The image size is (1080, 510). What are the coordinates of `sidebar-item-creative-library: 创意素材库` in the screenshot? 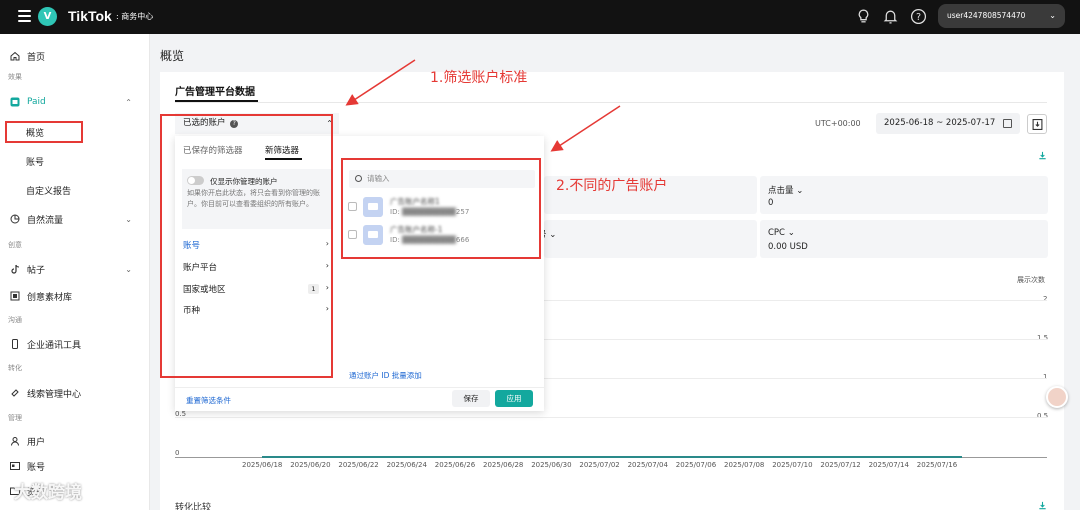 It's located at (75, 296).